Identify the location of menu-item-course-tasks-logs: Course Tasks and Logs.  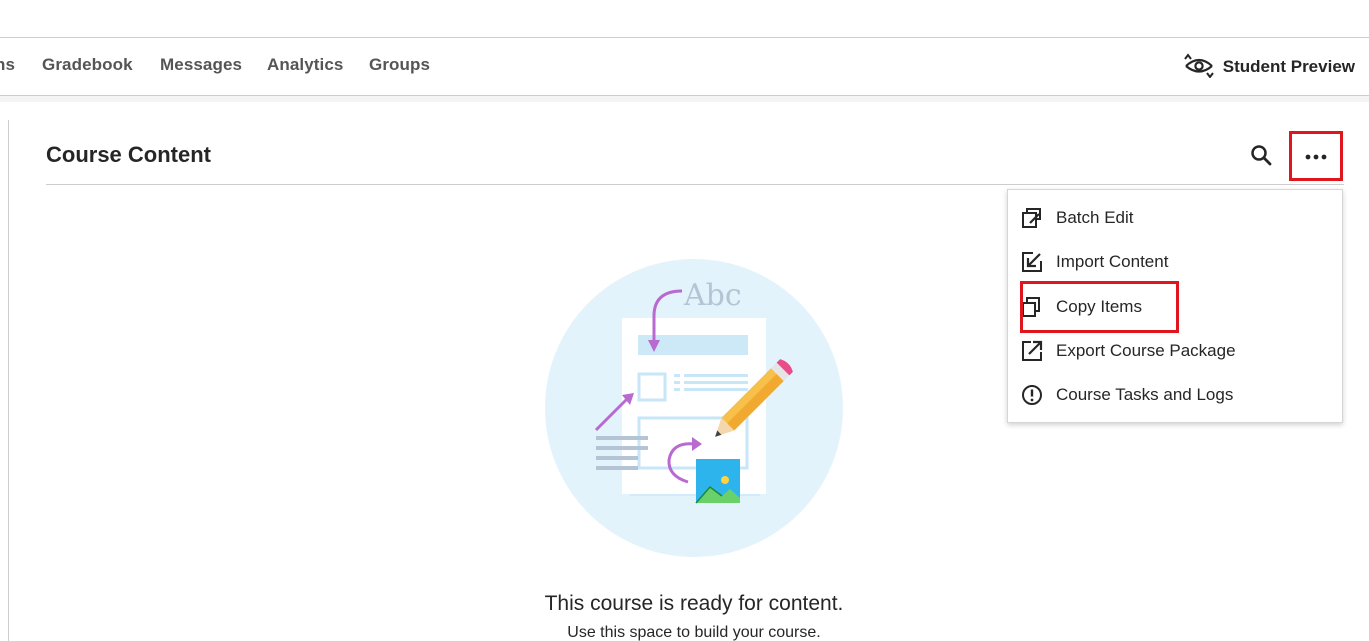
(1175, 395).